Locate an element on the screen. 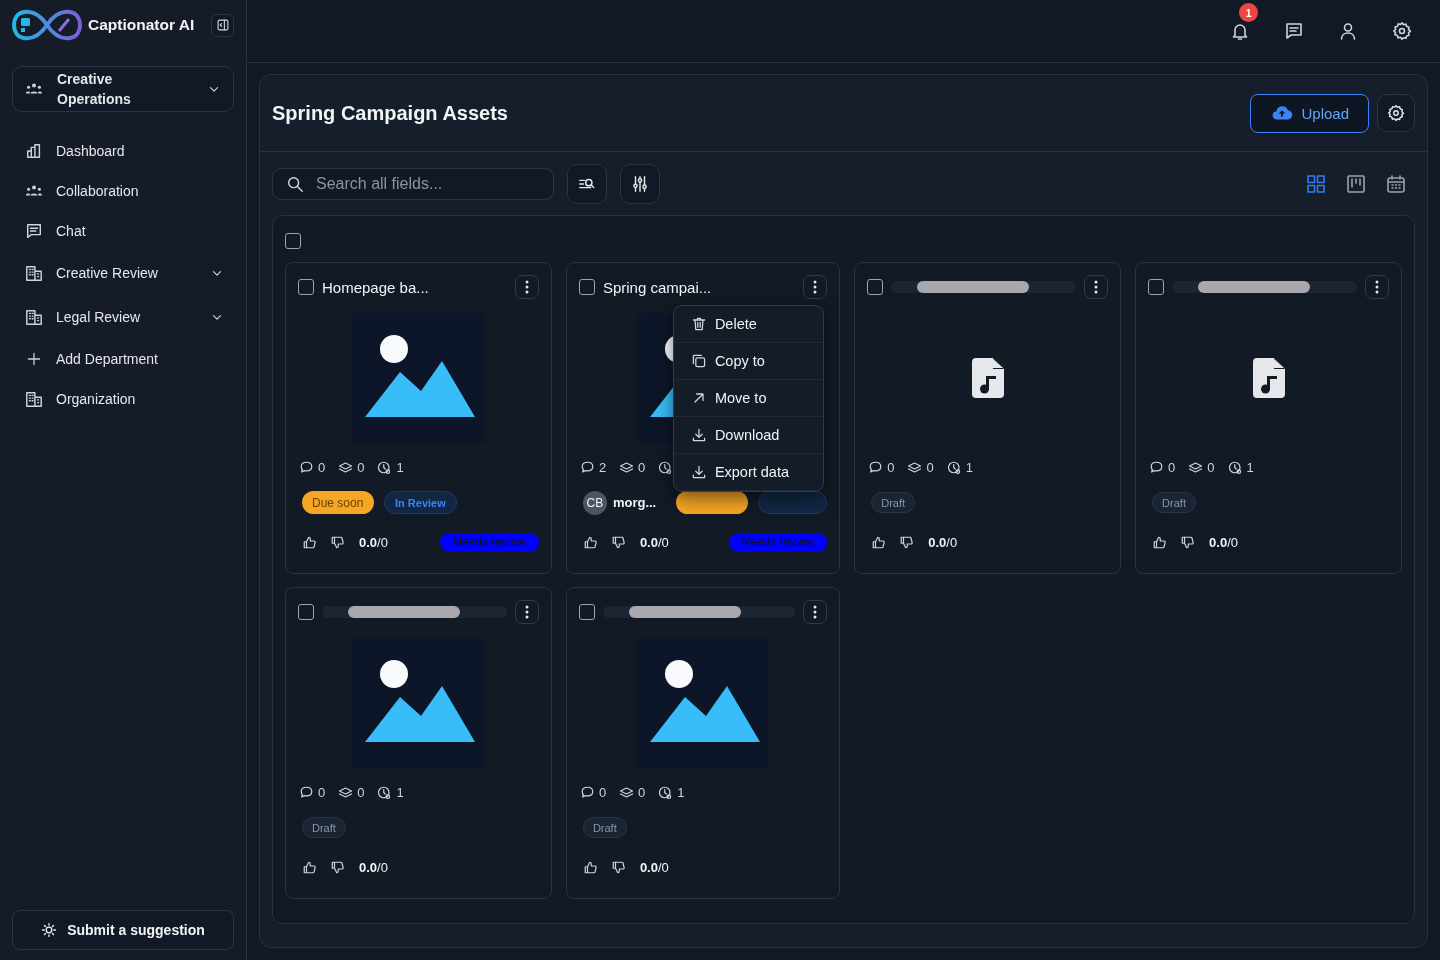 This screenshot has height=960, width=1440. menu-item: Download is located at coordinates (748, 435).